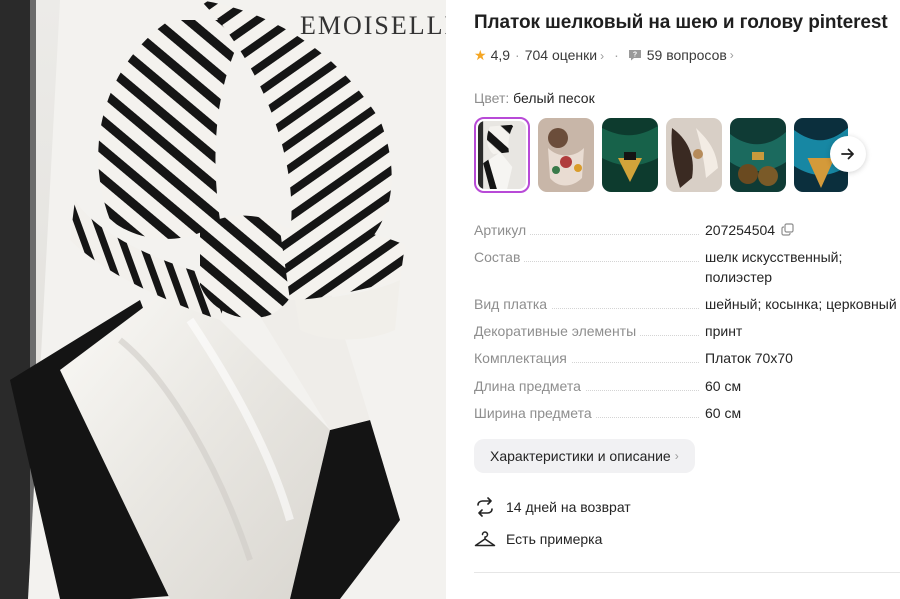 The image size is (900, 599). I want to click on thumb-4-image, so click(694, 155).